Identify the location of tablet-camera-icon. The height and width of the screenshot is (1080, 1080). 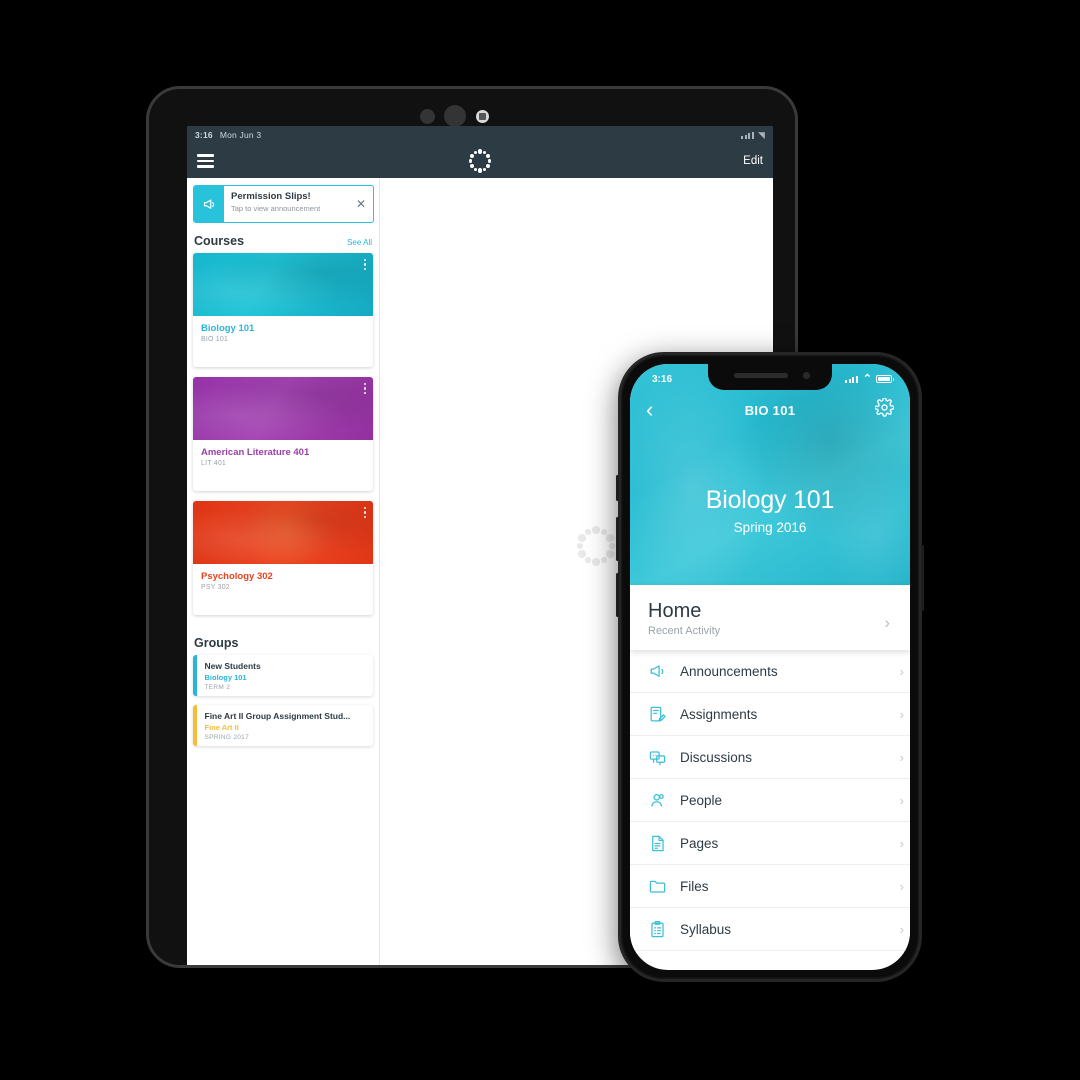
(455, 116).